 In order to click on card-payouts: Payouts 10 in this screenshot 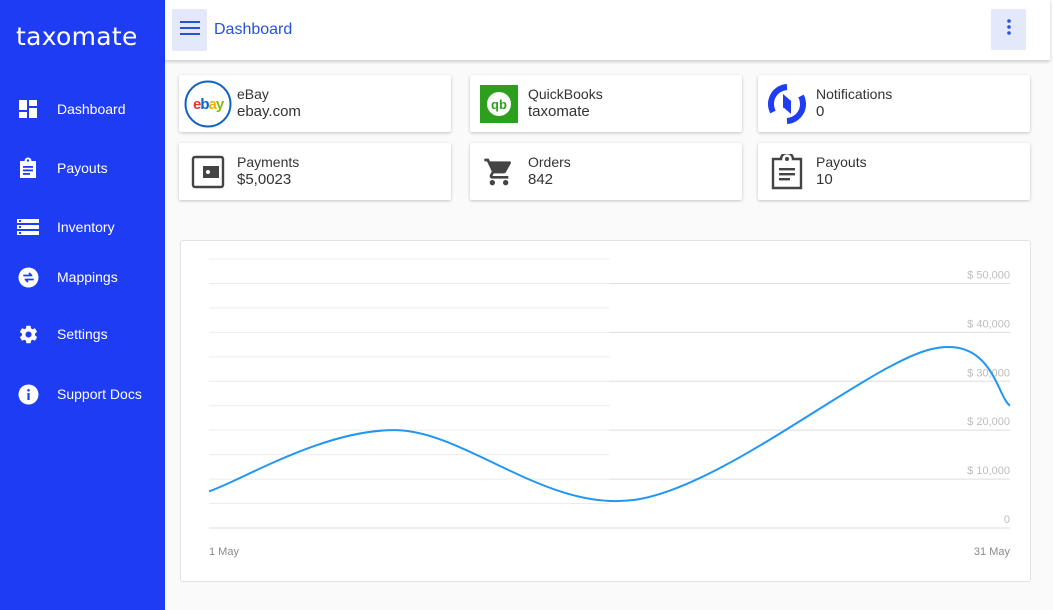, I will do `click(894, 171)`.